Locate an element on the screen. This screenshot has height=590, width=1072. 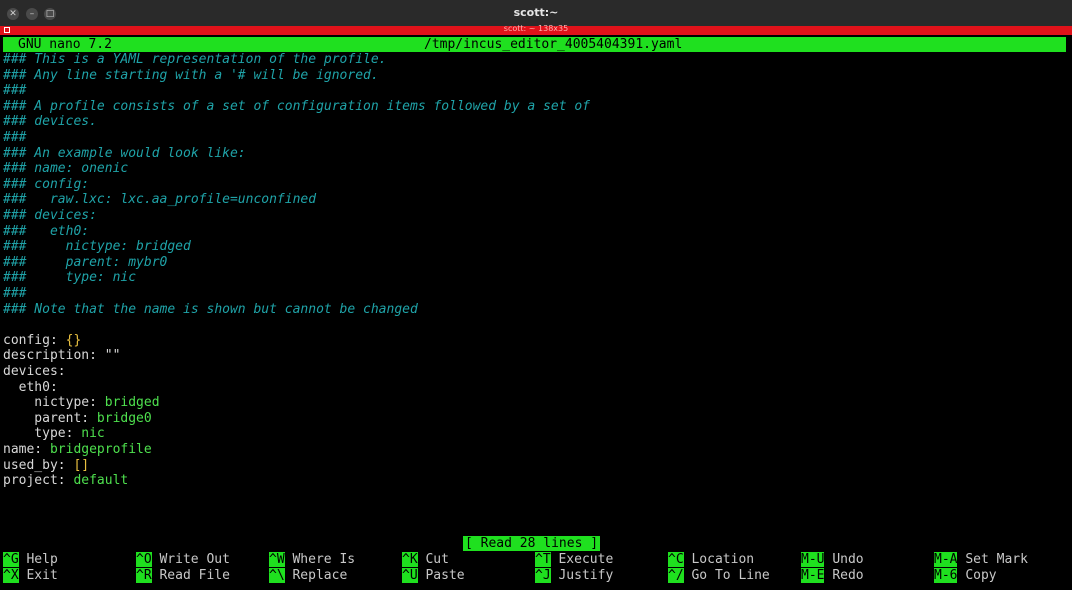
yaml-key: eth0: is located at coordinates (30, 387).